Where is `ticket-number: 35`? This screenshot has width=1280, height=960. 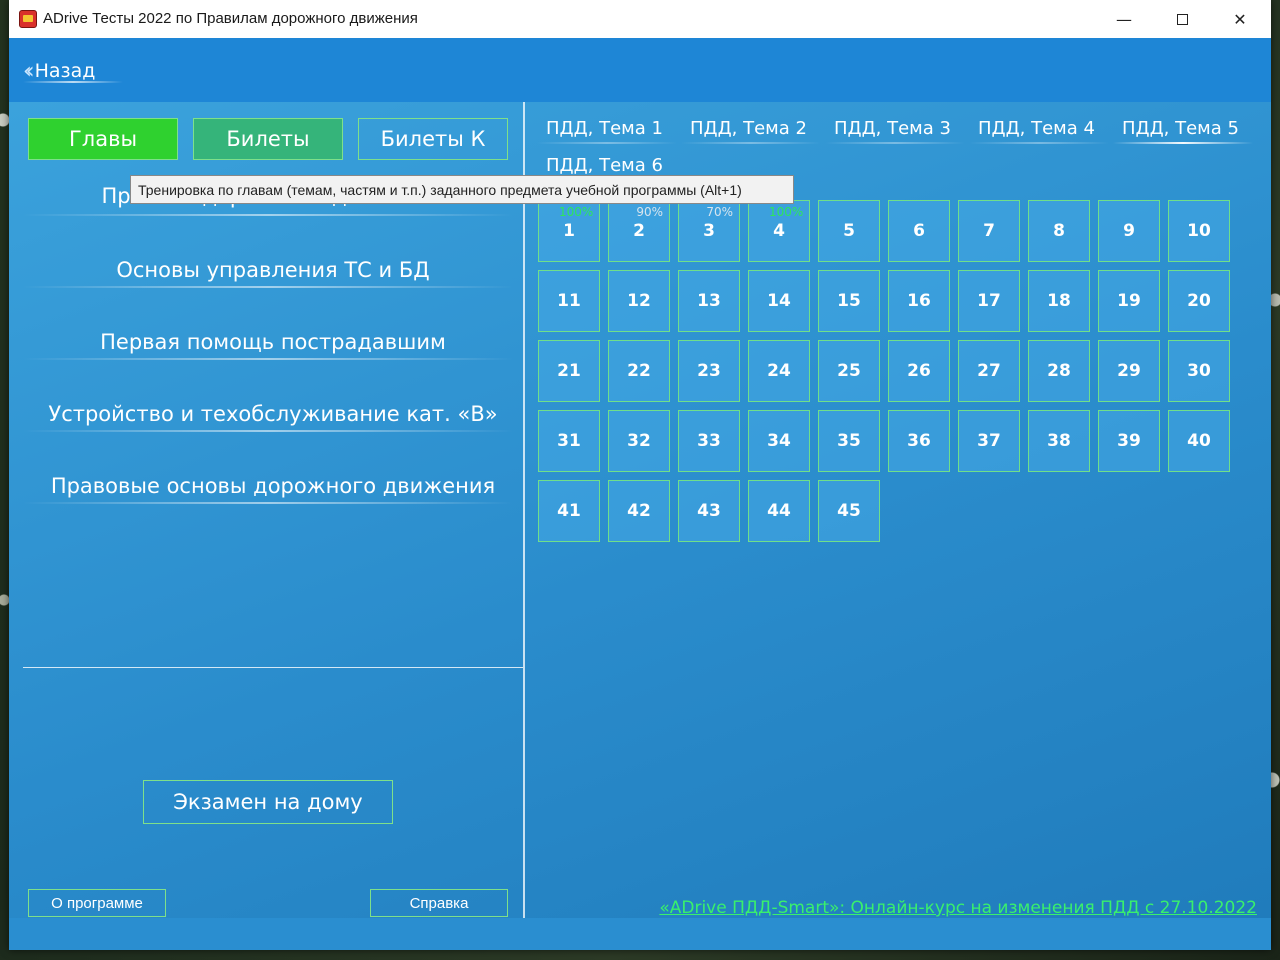
ticket-number: 35 is located at coordinates (849, 441).